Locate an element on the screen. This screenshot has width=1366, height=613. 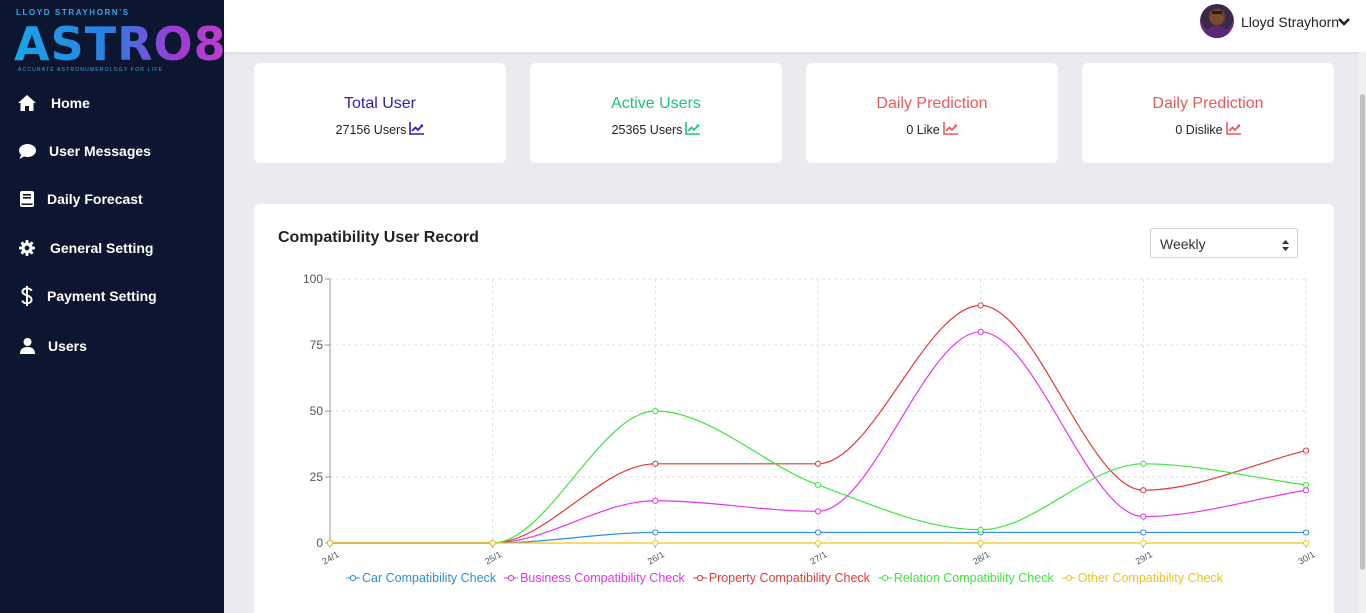
legend-item: Other Compatibility Check is located at coordinates (1142, 578).